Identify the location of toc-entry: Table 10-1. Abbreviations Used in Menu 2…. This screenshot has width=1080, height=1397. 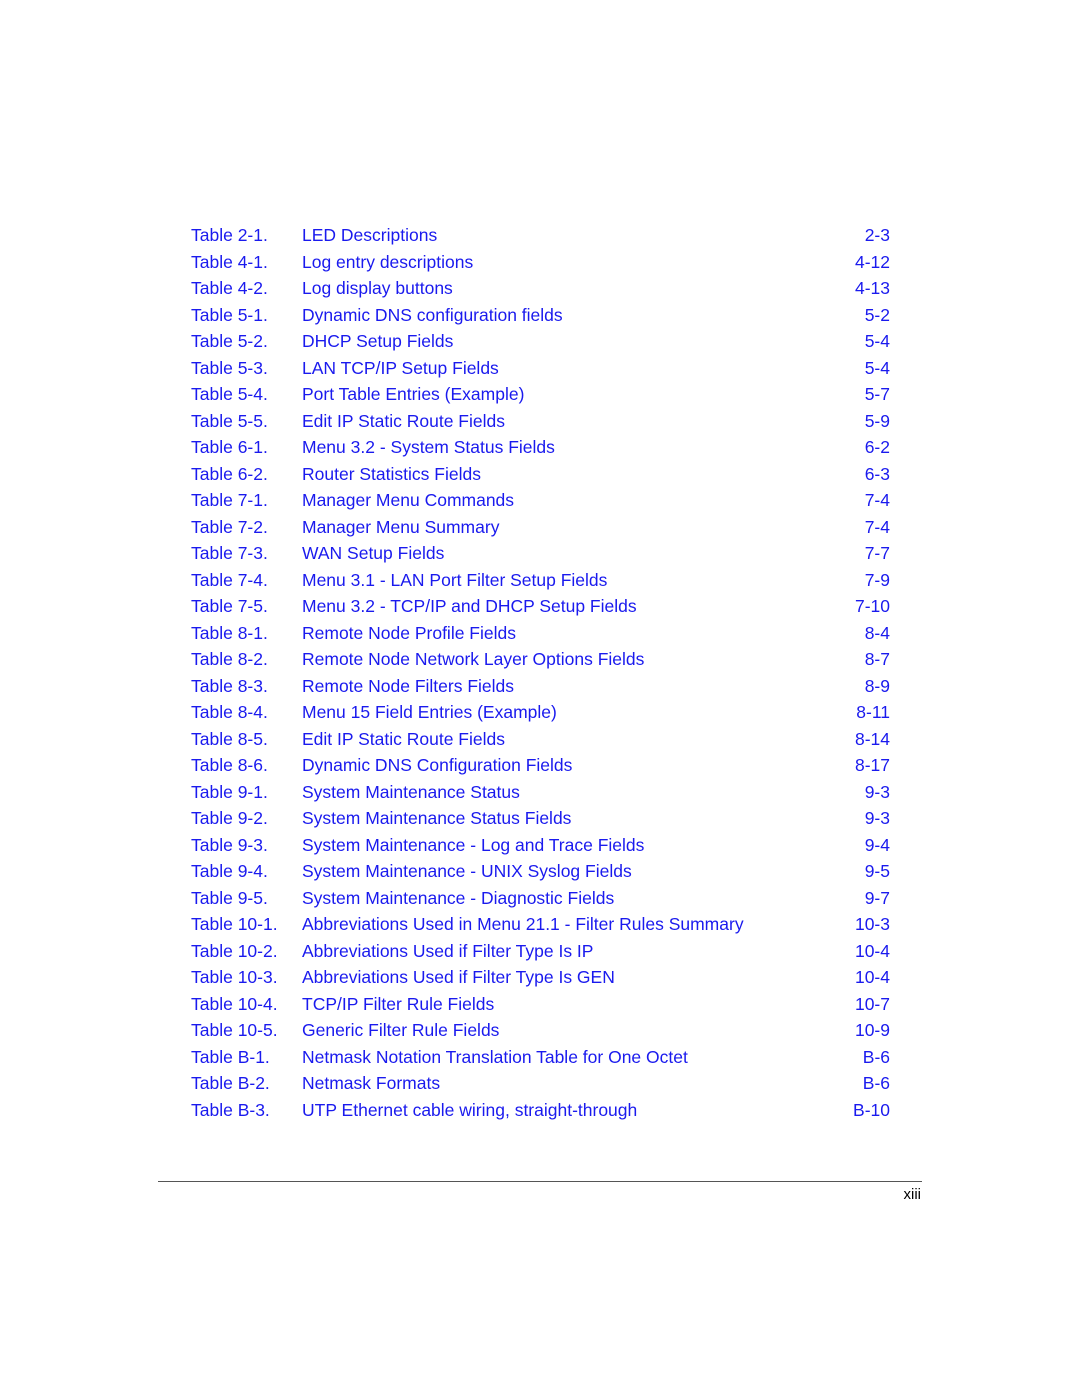
(540, 924).